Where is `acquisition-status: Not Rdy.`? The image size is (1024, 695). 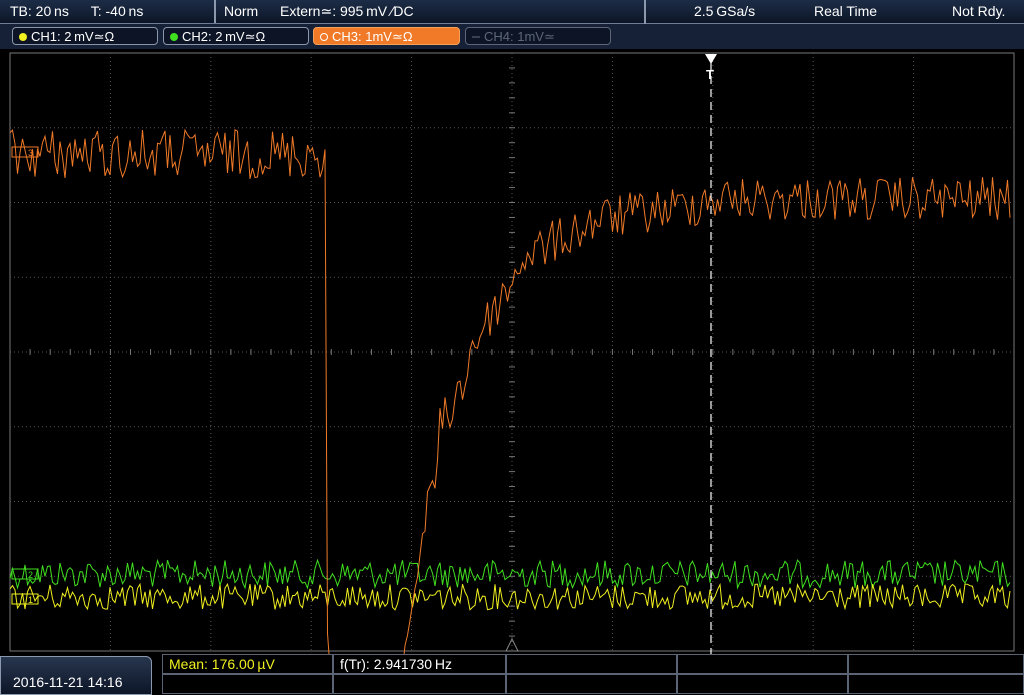 acquisition-status: Not Rdy. is located at coordinates (979, 11).